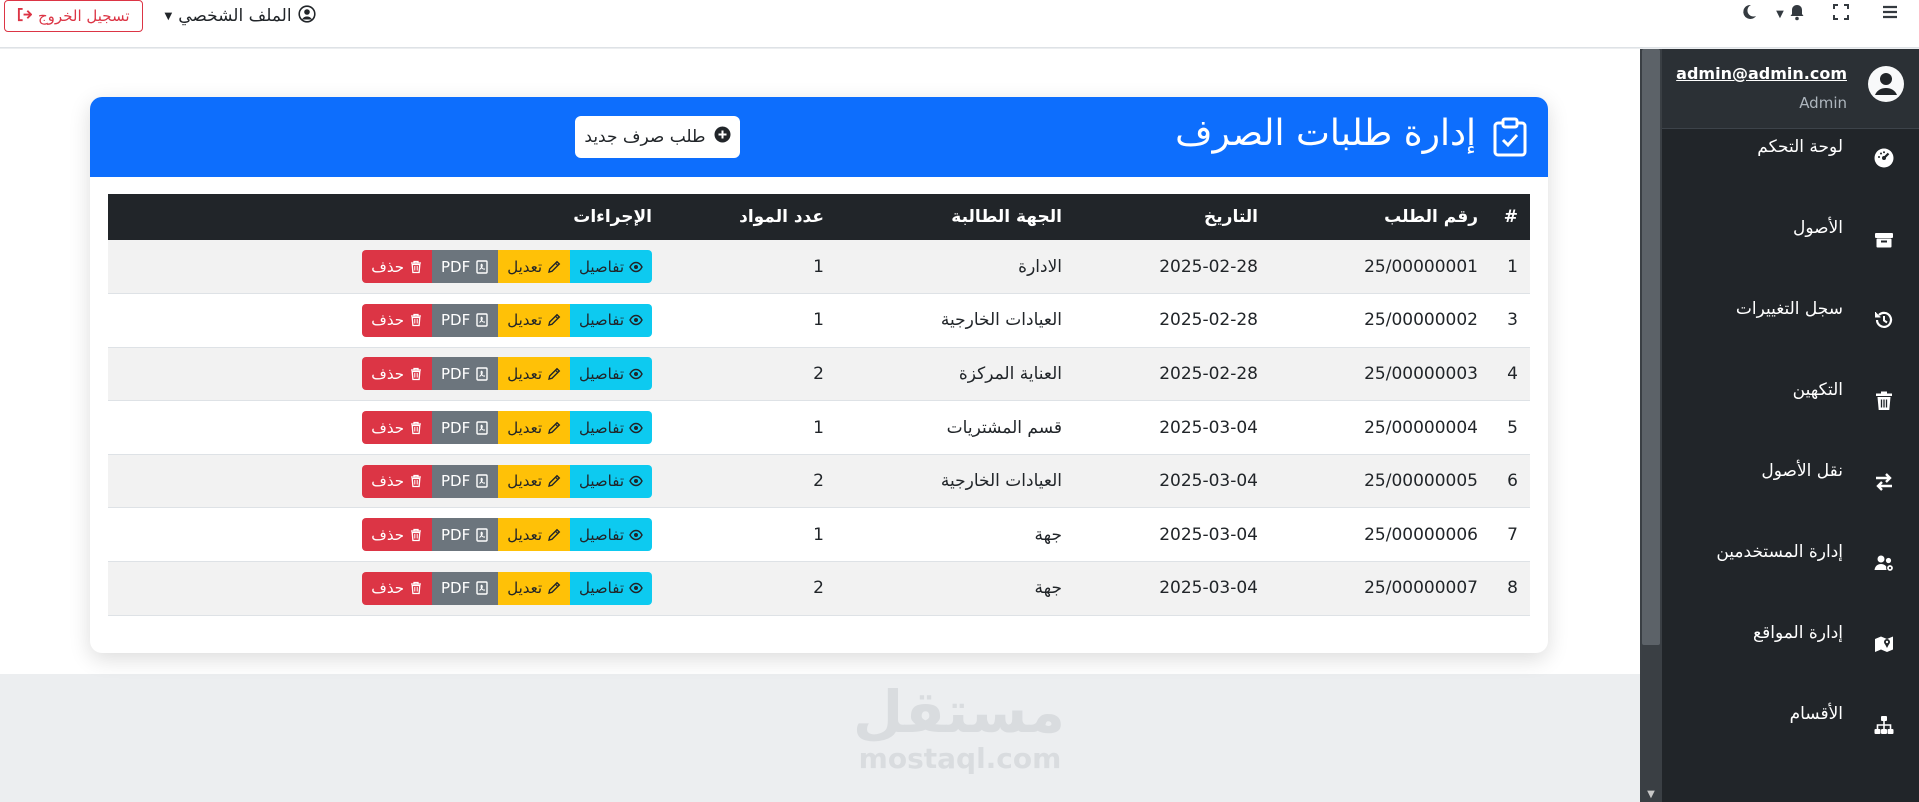 Image resolution: width=1919 pixels, height=802 pixels. I want to click on sidebar-item-label: سجل التغييرات, so click(1789, 309).